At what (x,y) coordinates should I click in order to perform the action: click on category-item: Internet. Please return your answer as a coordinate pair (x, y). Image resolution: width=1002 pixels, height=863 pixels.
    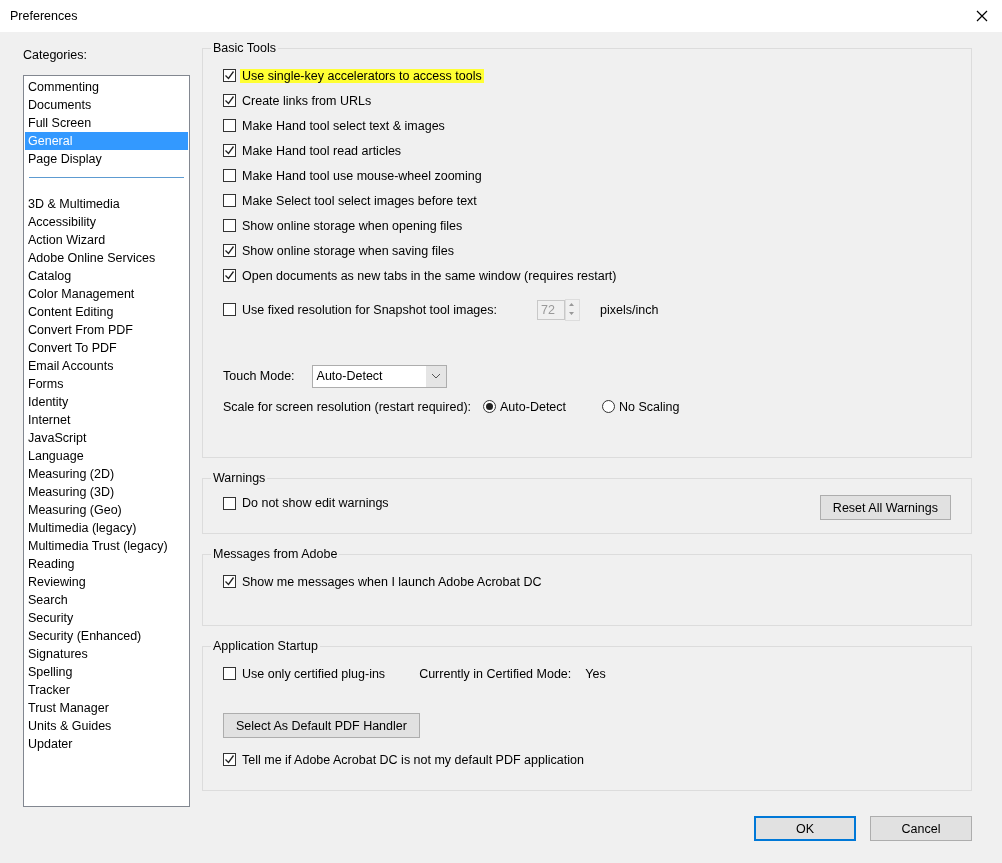
    Looking at the image, I should click on (106, 420).